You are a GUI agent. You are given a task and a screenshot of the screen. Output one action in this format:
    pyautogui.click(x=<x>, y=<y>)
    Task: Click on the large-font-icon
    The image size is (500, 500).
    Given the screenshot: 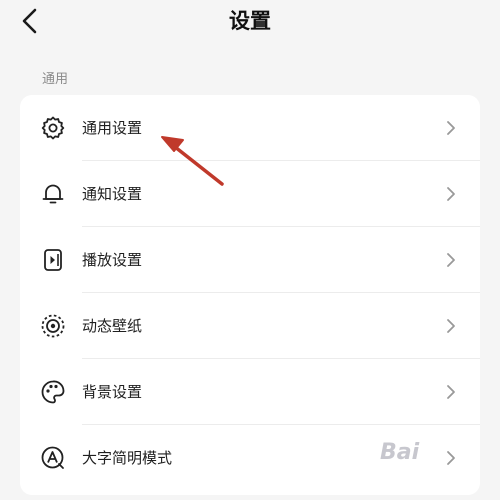 What is the action you would take?
    pyautogui.click(x=52, y=457)
    